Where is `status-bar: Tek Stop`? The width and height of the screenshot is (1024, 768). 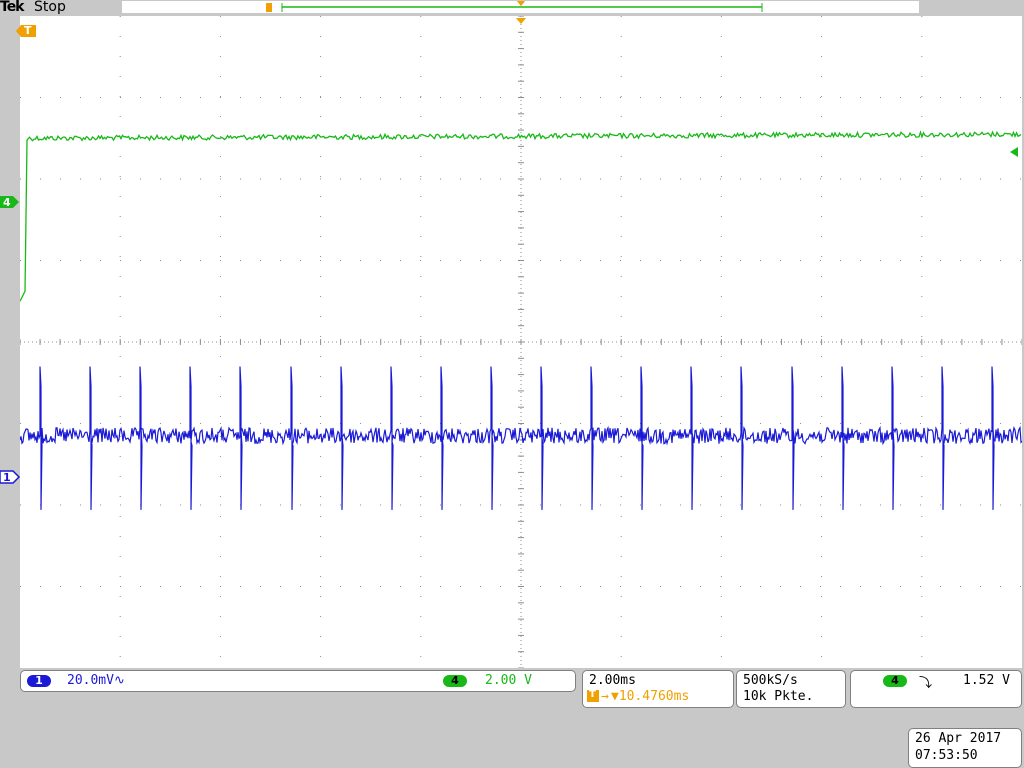
status-bar: Tek Stop is located at coordinates (512, 8).